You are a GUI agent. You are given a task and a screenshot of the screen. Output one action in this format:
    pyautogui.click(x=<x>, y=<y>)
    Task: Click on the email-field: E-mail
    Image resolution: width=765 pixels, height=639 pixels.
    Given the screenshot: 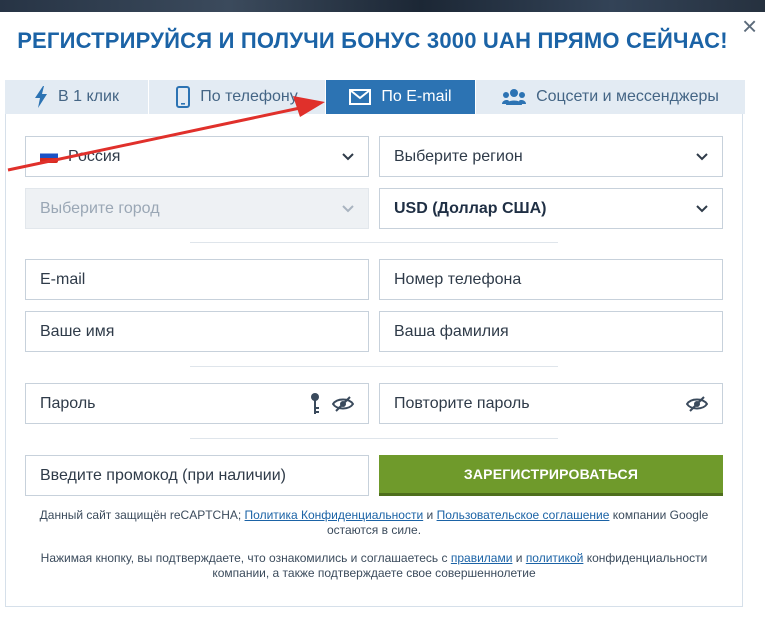 What is the action you would take?
    pyautogui.click(x=197, y=279)
    